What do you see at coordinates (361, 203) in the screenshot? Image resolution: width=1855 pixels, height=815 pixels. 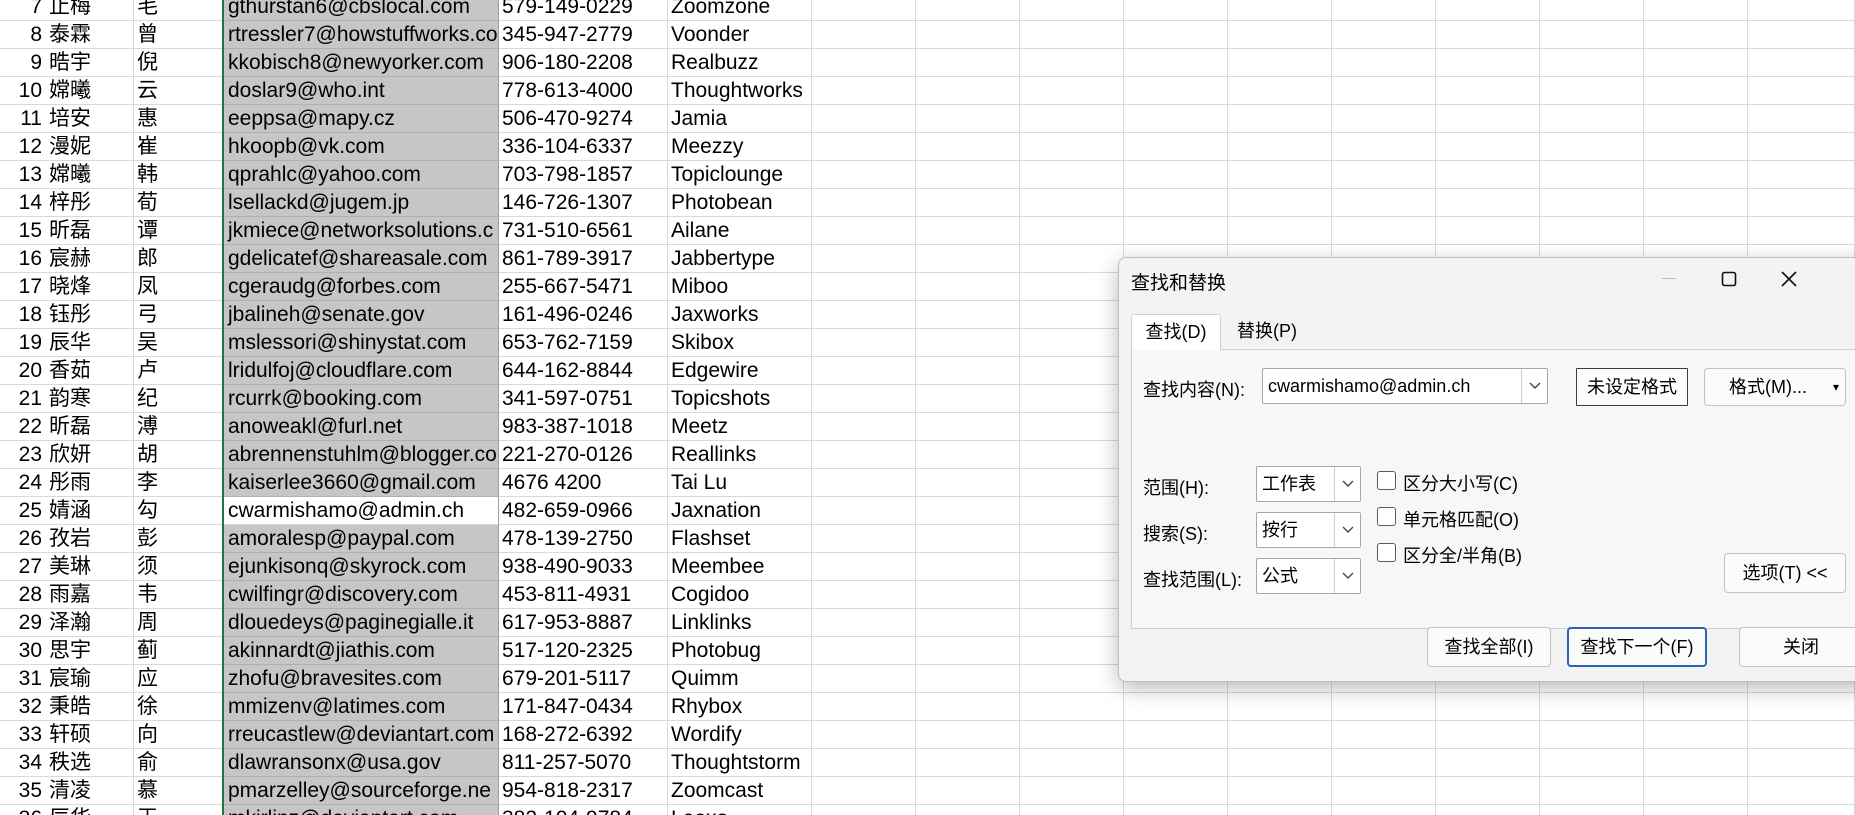 I see `email-cell: lsellackd@jugem.jp` at bounding box center [361, 203].